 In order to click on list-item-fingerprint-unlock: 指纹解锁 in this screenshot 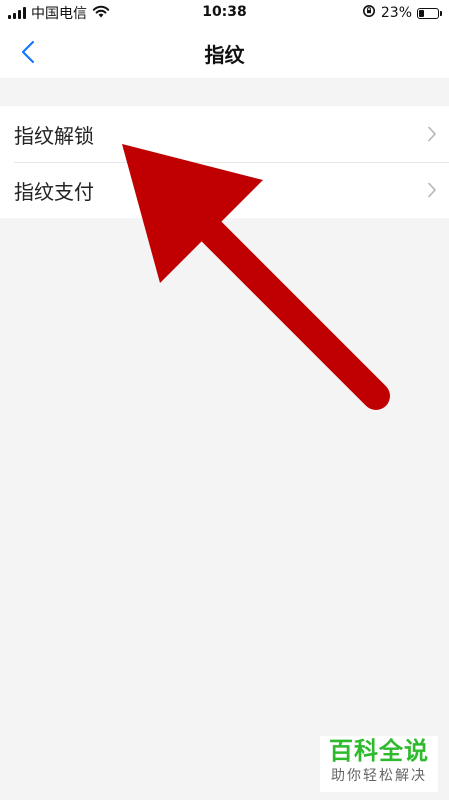, I will do `click(224, 134)`.